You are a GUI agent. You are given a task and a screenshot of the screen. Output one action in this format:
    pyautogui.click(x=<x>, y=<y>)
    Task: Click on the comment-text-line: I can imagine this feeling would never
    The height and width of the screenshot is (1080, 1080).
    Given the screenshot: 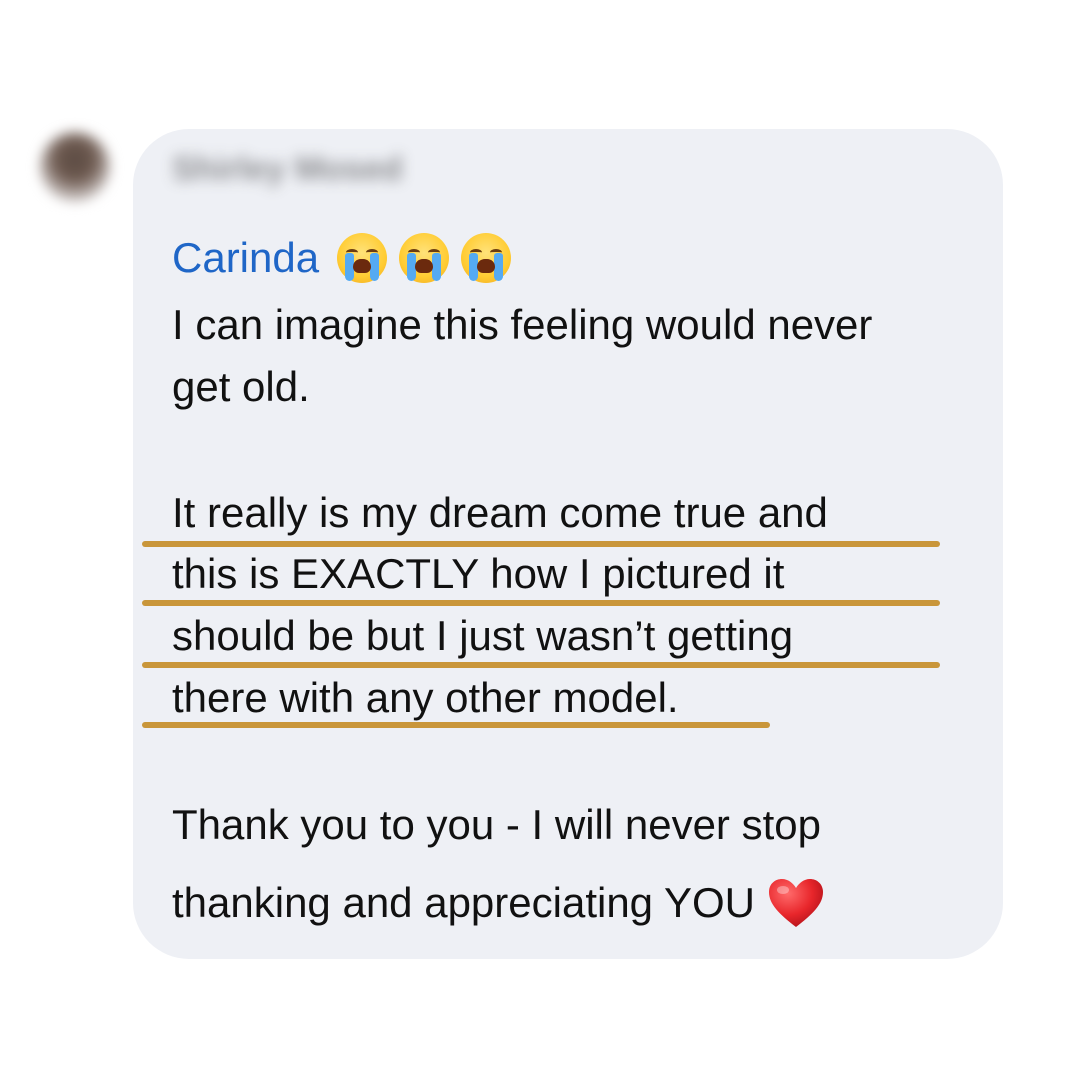 What is the action you would take?
    pyautogui.click(x=522, y=324)
    